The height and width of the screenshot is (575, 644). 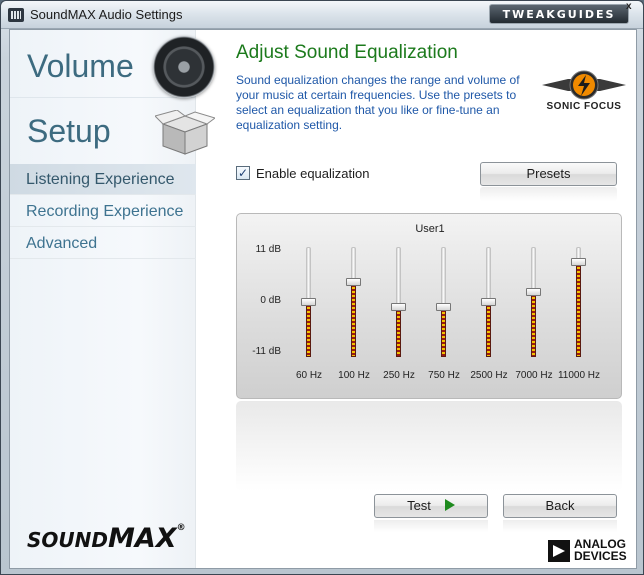 What do you see at coordinates (560, 526) in the screenshot?
I see `back-reflection` at bounding box center [560, 526].